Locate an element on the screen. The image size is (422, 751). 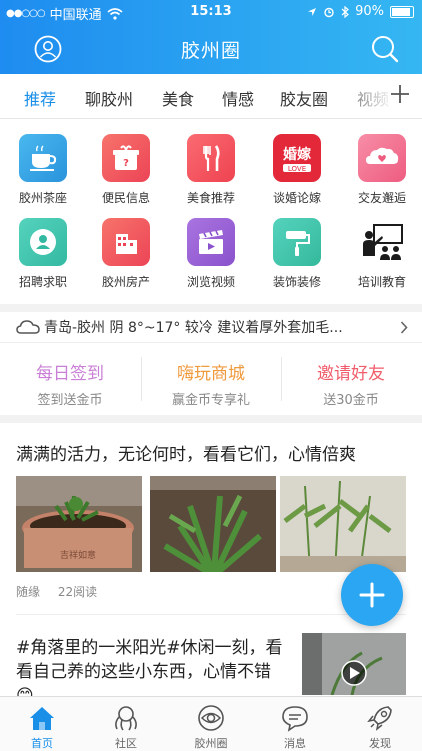
tabbar-messages: 消息 is located at coordinates (295, 724).